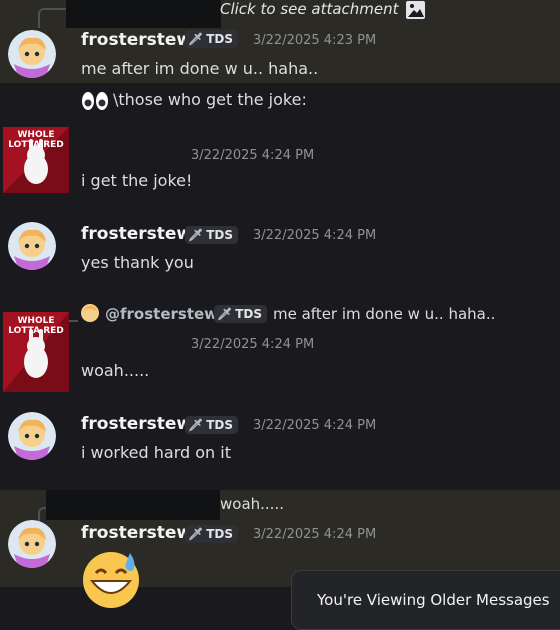  I want to click on toast-text: You're Viewing Older Messages, so click(433, 600).